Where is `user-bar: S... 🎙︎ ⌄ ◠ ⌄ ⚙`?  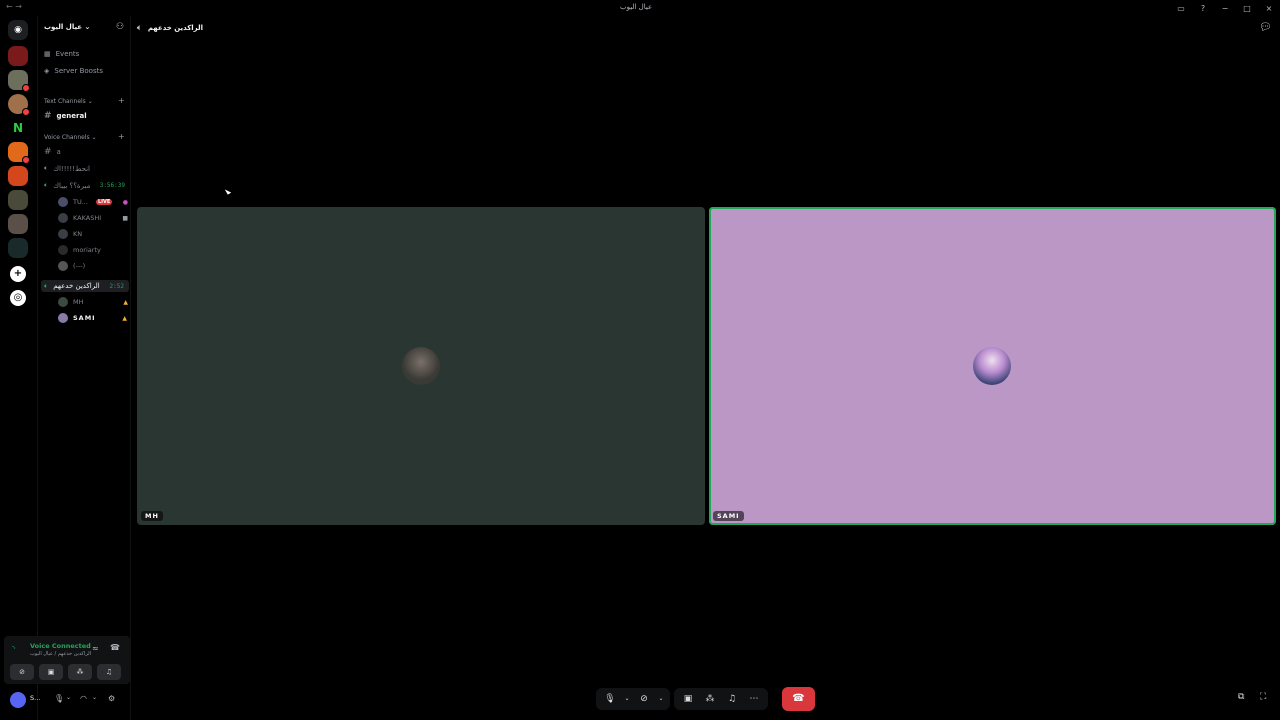
user-bar: S... 🎙︎ ⌄ ◠ ⌄ ⚙ is located at coordinates (67, 701).